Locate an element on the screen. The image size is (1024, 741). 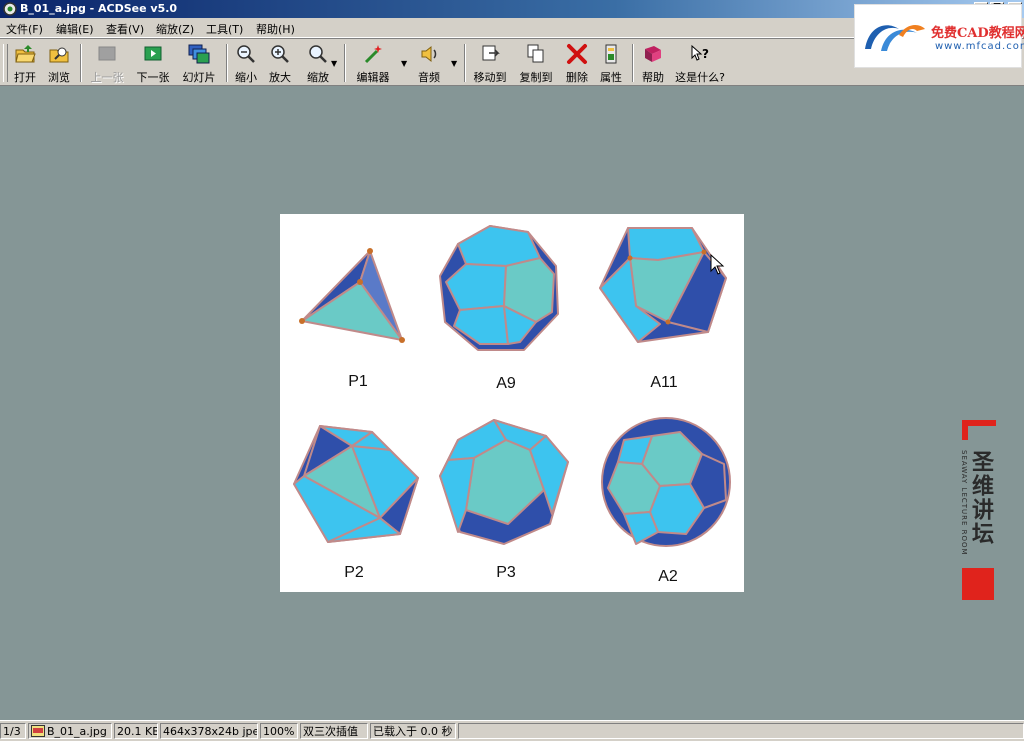
banner-bracket-icon is located at coordinates (979, 430).